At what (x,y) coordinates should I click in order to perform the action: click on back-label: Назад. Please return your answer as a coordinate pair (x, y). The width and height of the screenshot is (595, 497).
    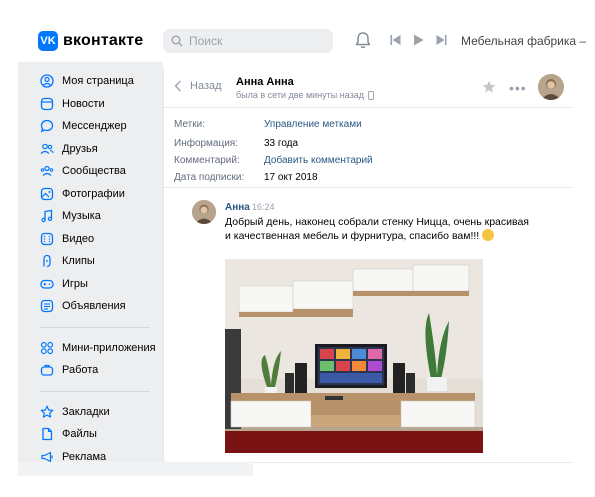
    Looking at the image, I should click on (206, 86).